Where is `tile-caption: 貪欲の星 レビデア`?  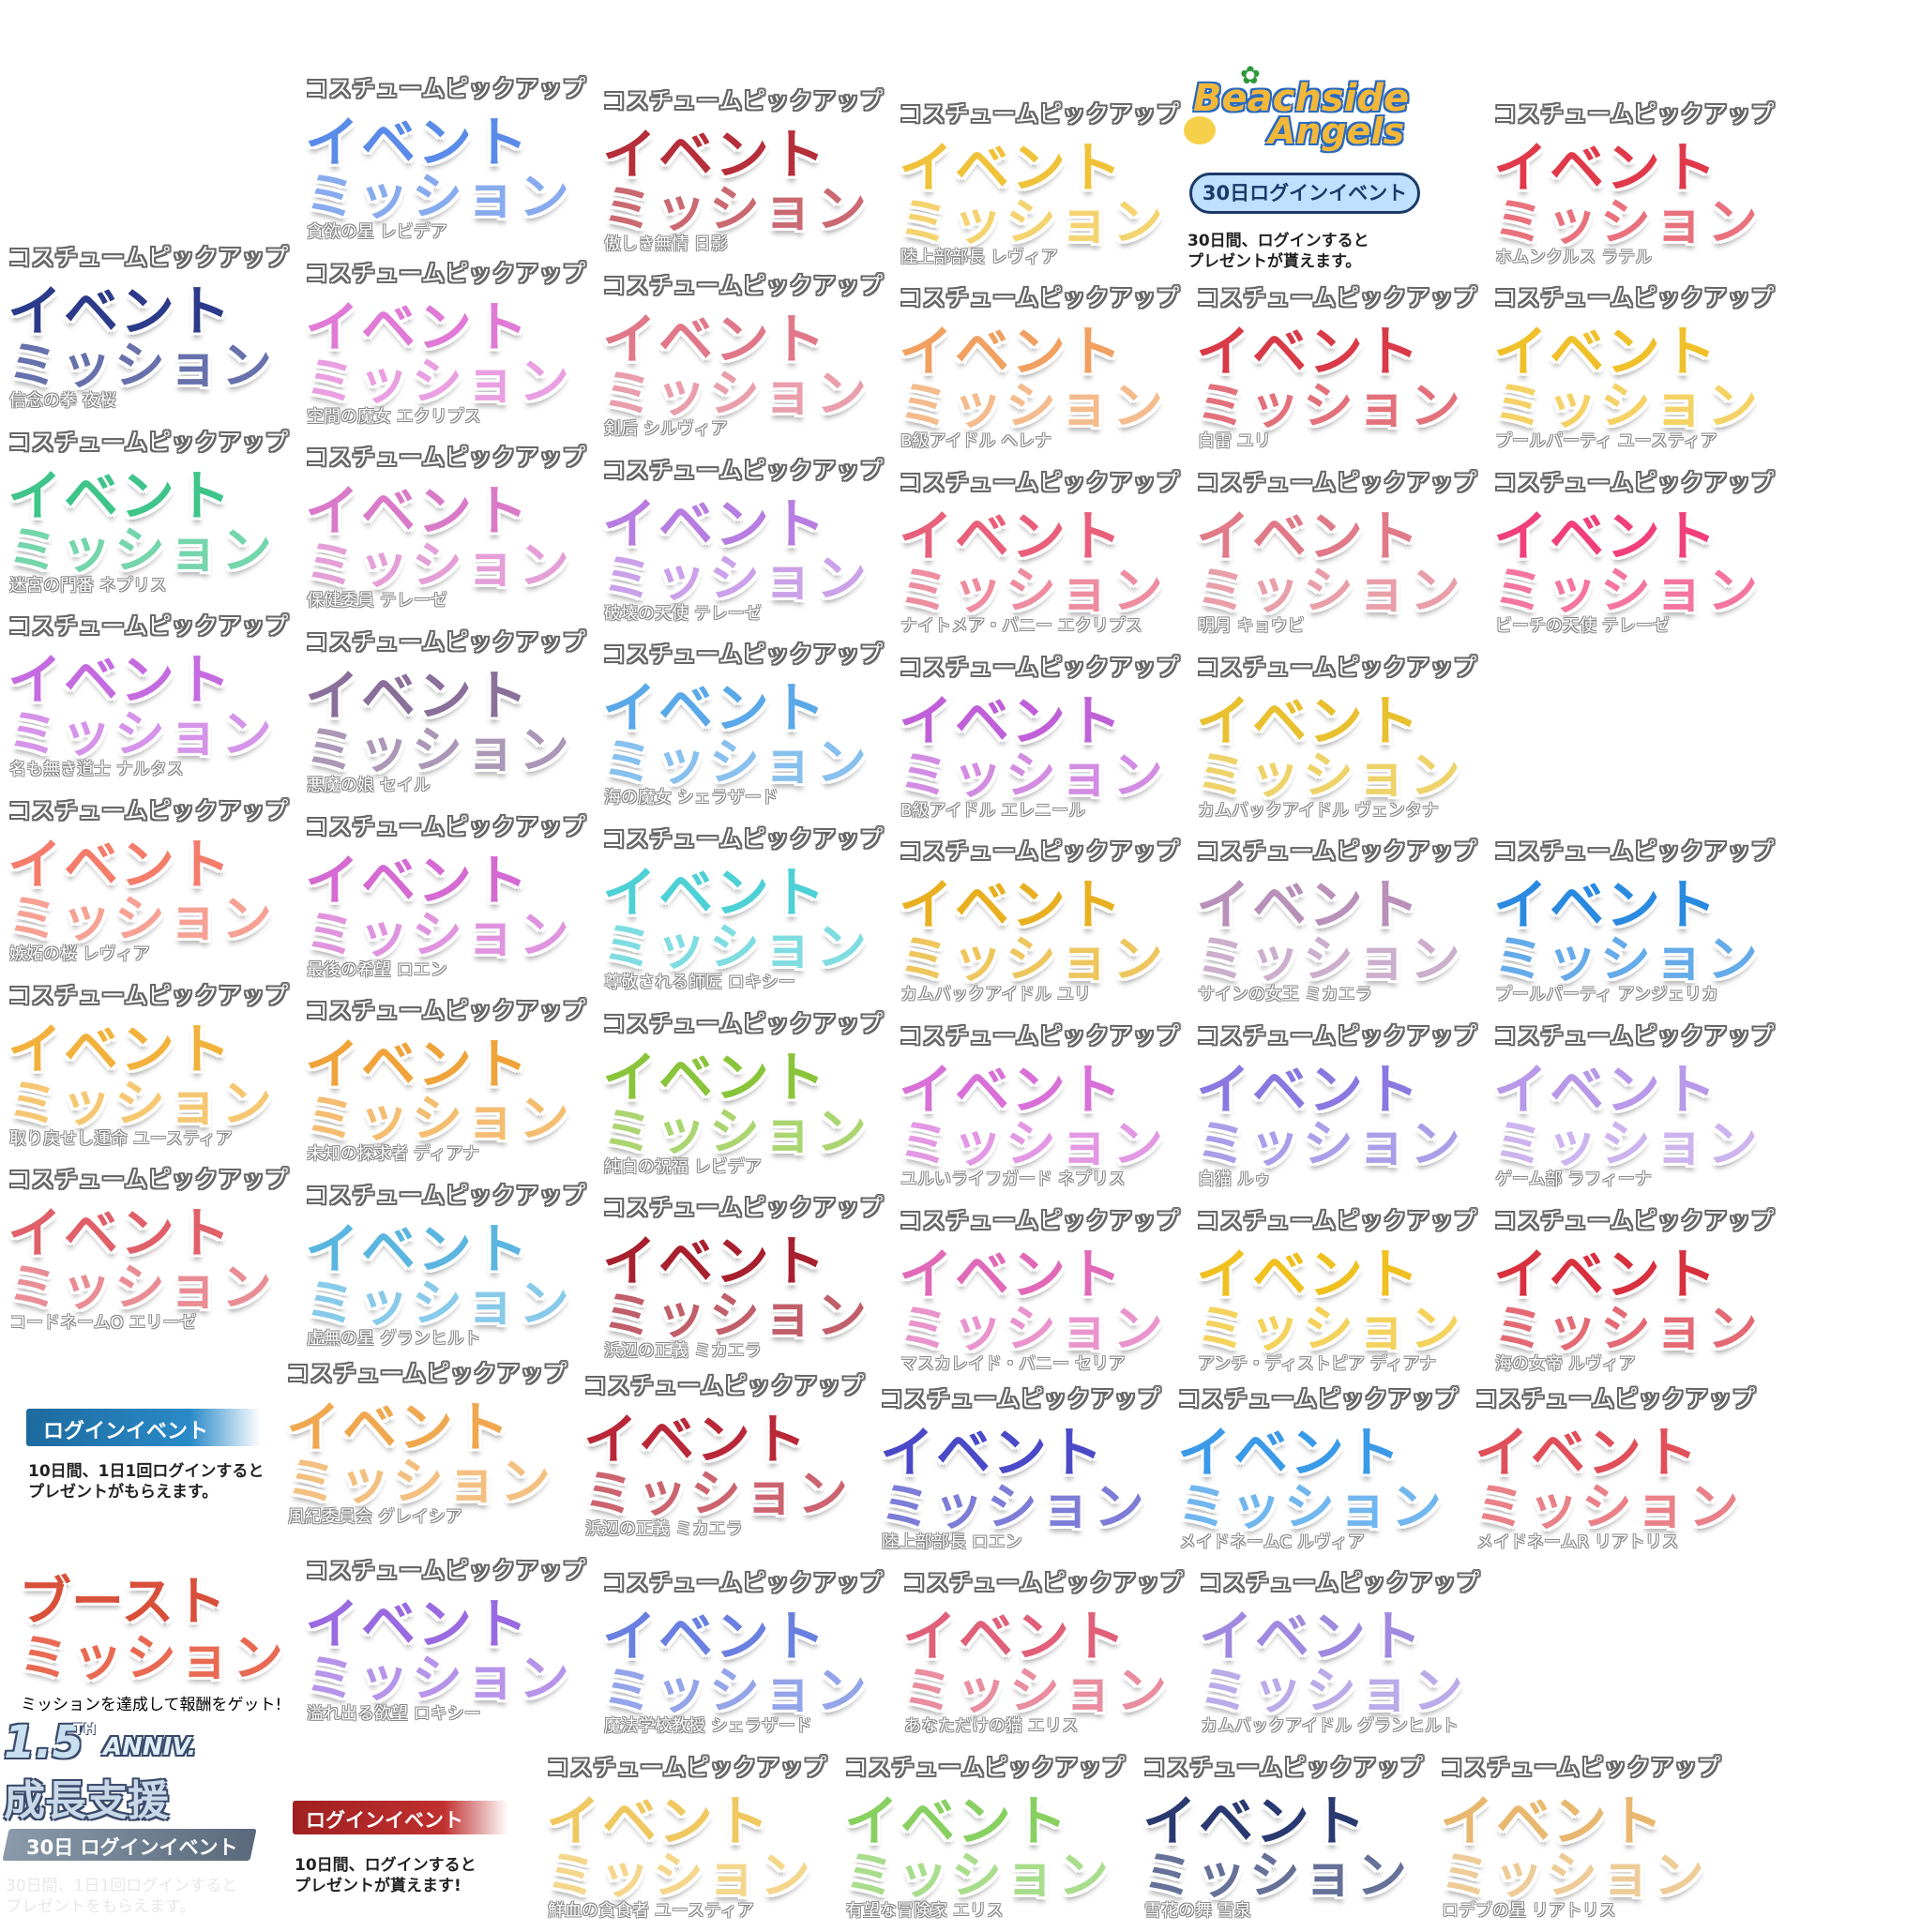
tile-caption: 貪欲の星 レビデア is located at coordinates (377, 232).